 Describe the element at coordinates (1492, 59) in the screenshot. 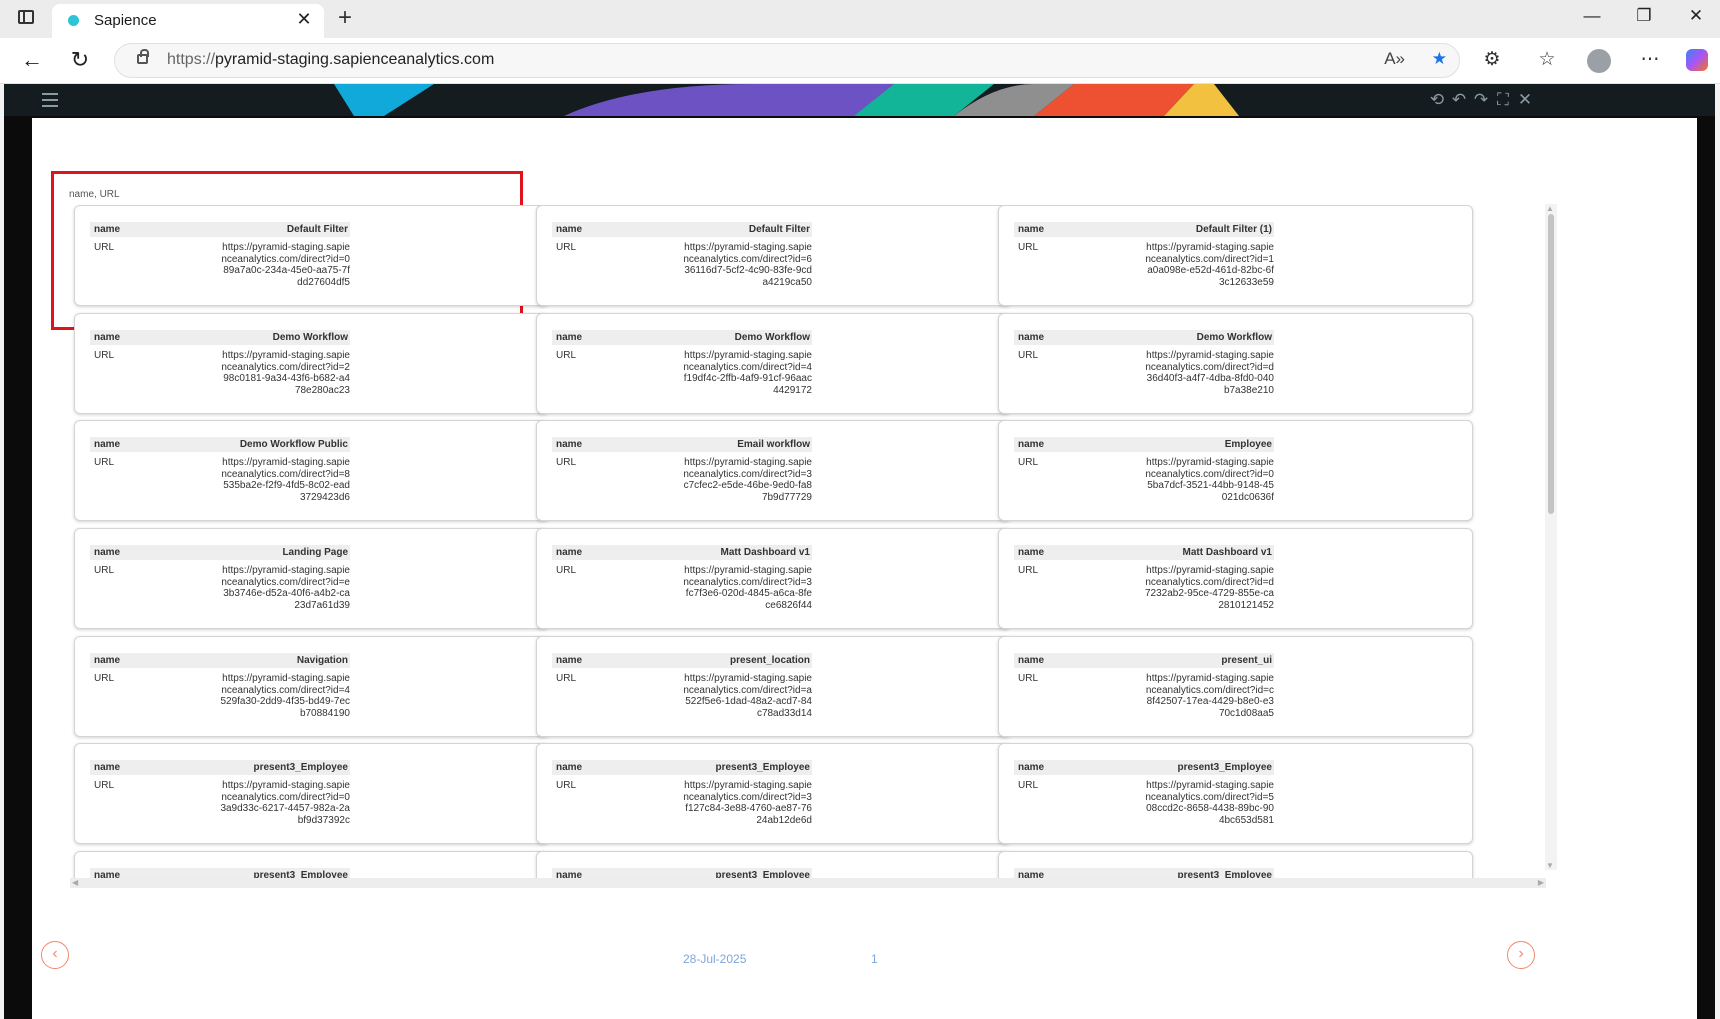

I see `extensions-icon: ⚙` at that location.